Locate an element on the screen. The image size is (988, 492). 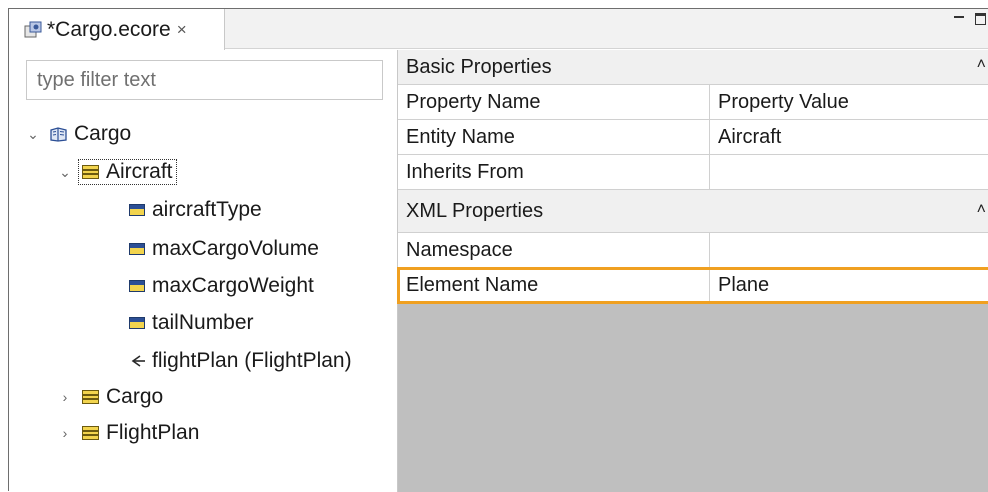
ereference-icon is located at coordinates (138, 361).